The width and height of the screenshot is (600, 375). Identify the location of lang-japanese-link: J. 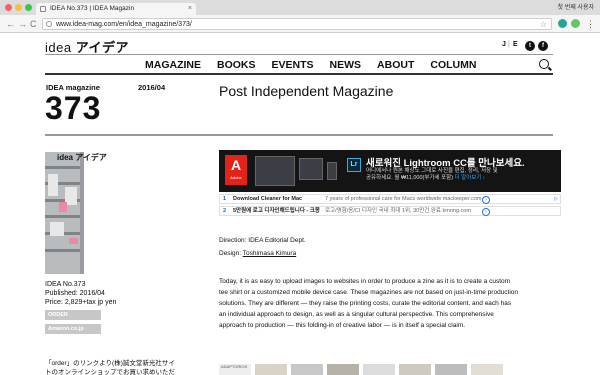
(504, 44).